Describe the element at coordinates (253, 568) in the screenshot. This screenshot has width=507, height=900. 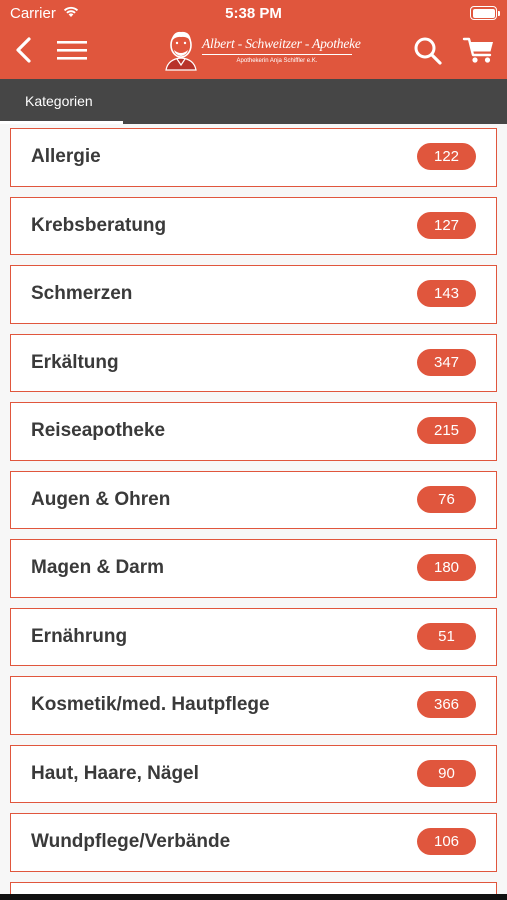
I see `category-item: Magen & Darm 180` at that location.